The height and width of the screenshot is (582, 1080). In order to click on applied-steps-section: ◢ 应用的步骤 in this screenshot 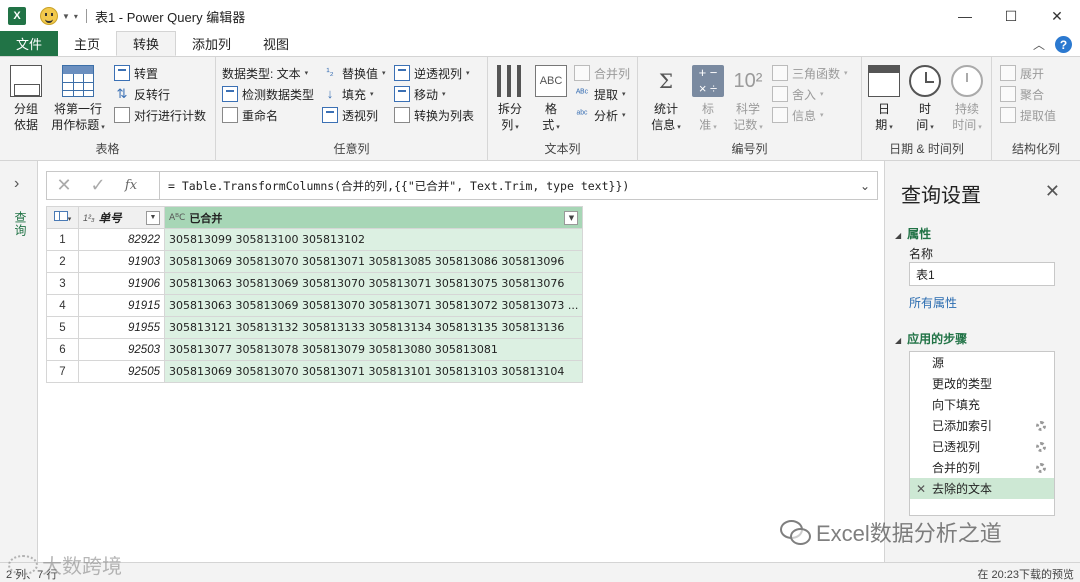, I will do `click(931, 338)`.